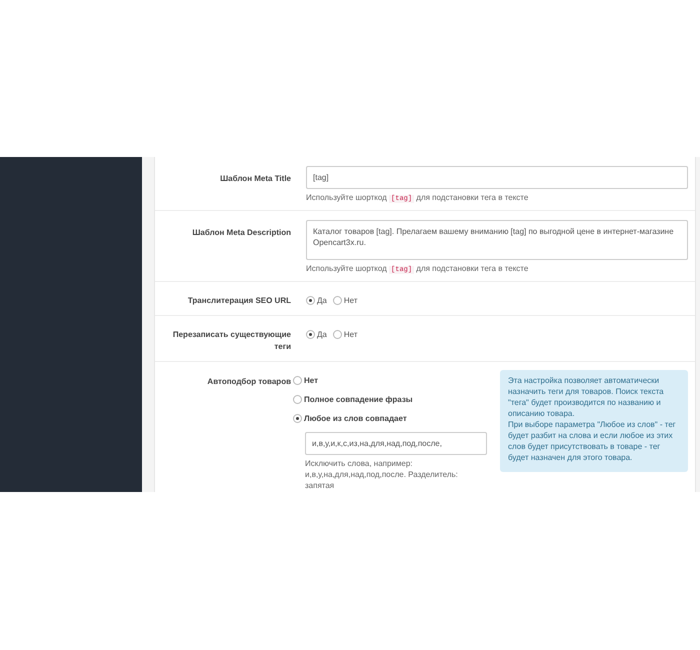 This screenshot has width=700, height=650. What do you see at coordinates (390, 418) in the screenshot?
I see `radio-option: Любое из слов совпадает` at bounding box center [390, 418].